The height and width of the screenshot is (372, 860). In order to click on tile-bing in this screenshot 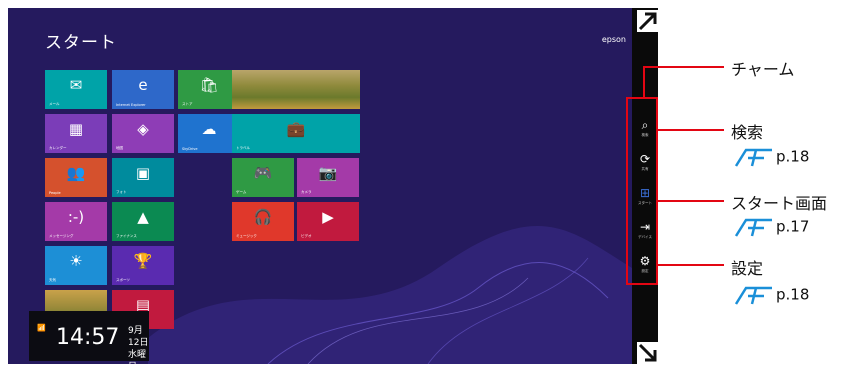, I will do `click(296, 89)`.